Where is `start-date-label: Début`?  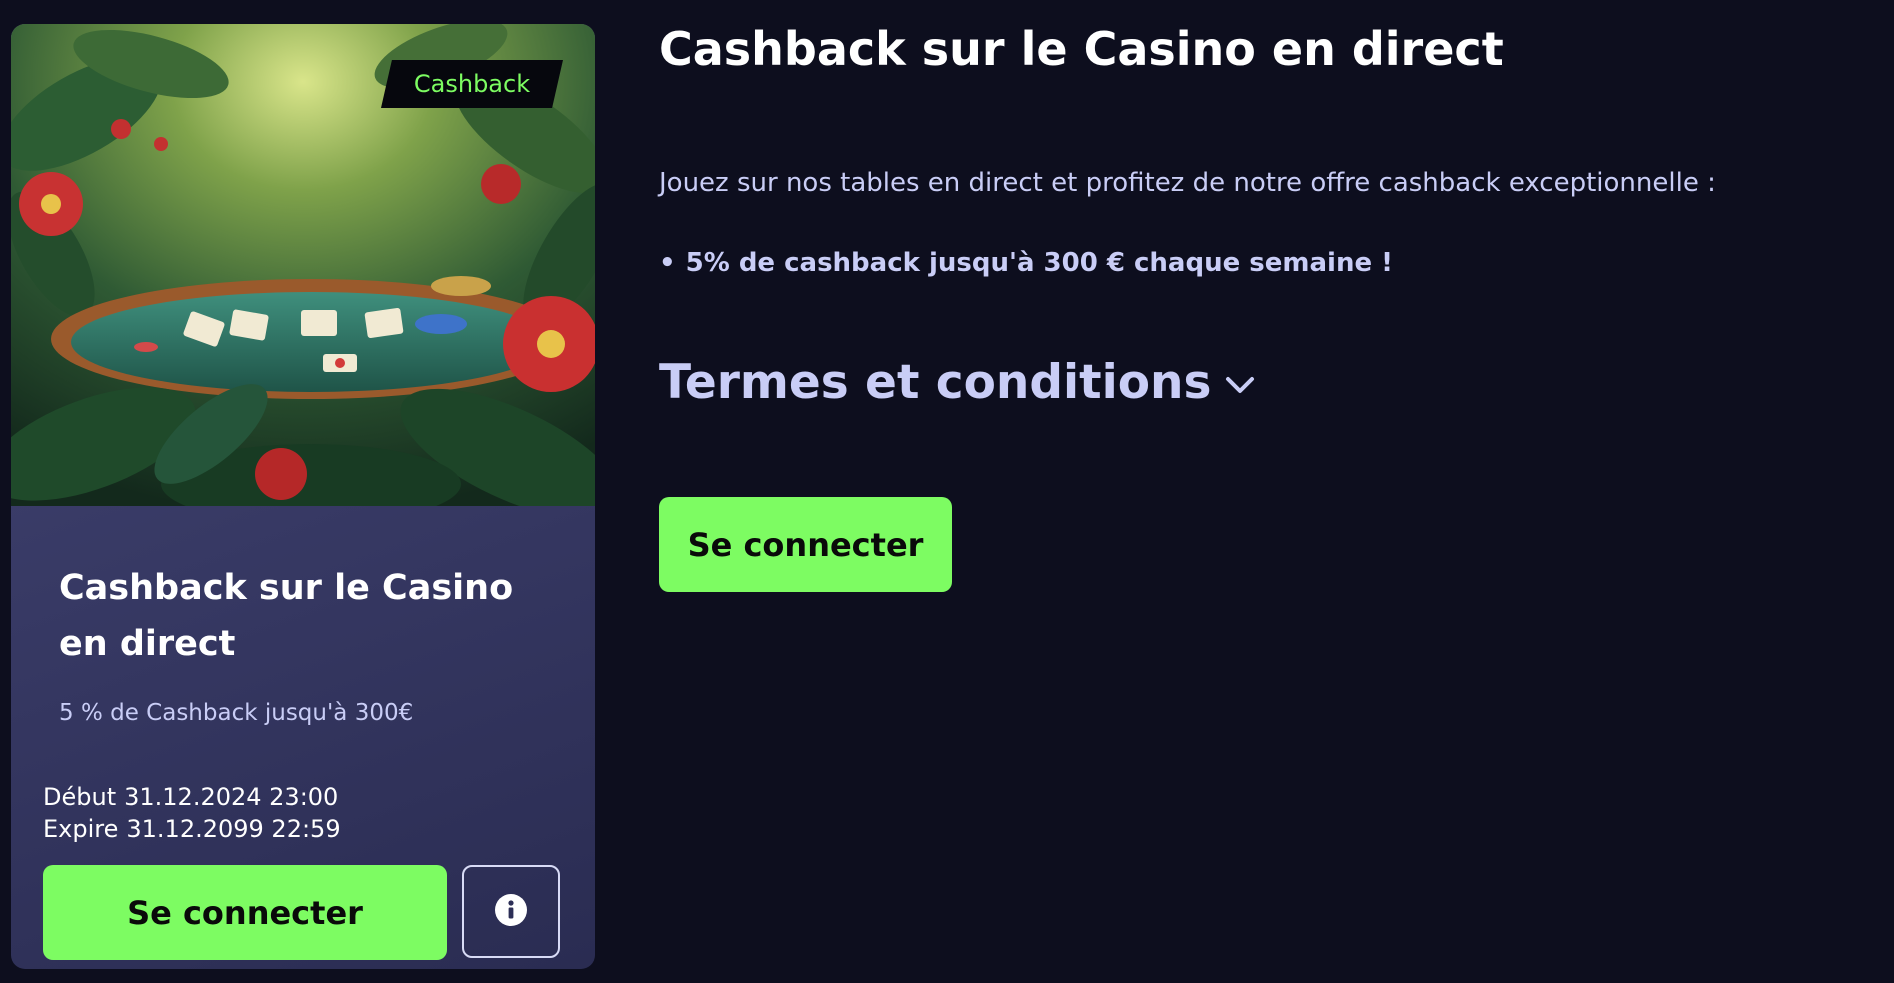 start-date-label: Début is located at coordinates (80, 797).